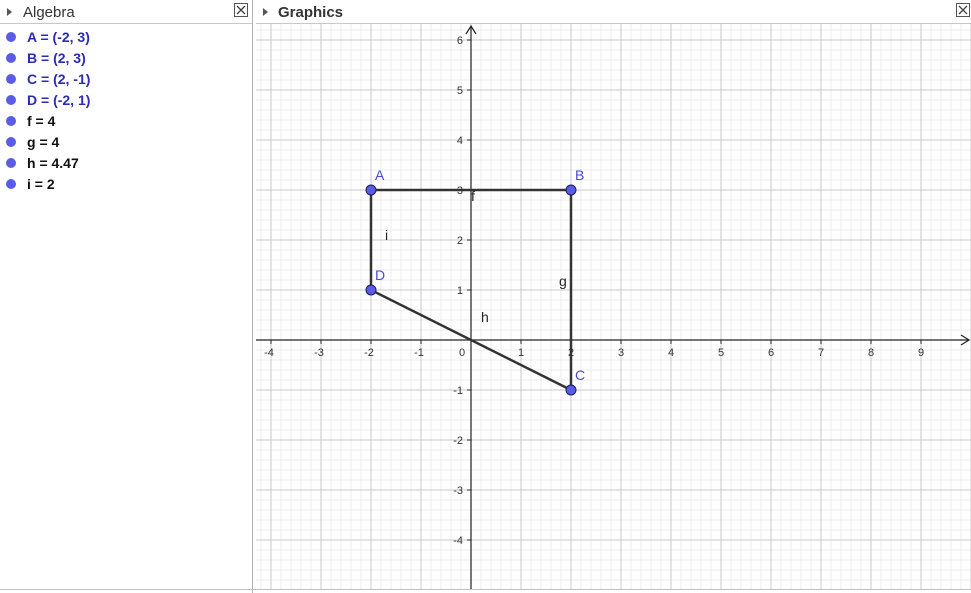 The width and height of the screenshot is (971, 593). Describe the element at coordinates (126, 80) in the screenshot. I see `algebra-item: C = (2, -1)` at that location.